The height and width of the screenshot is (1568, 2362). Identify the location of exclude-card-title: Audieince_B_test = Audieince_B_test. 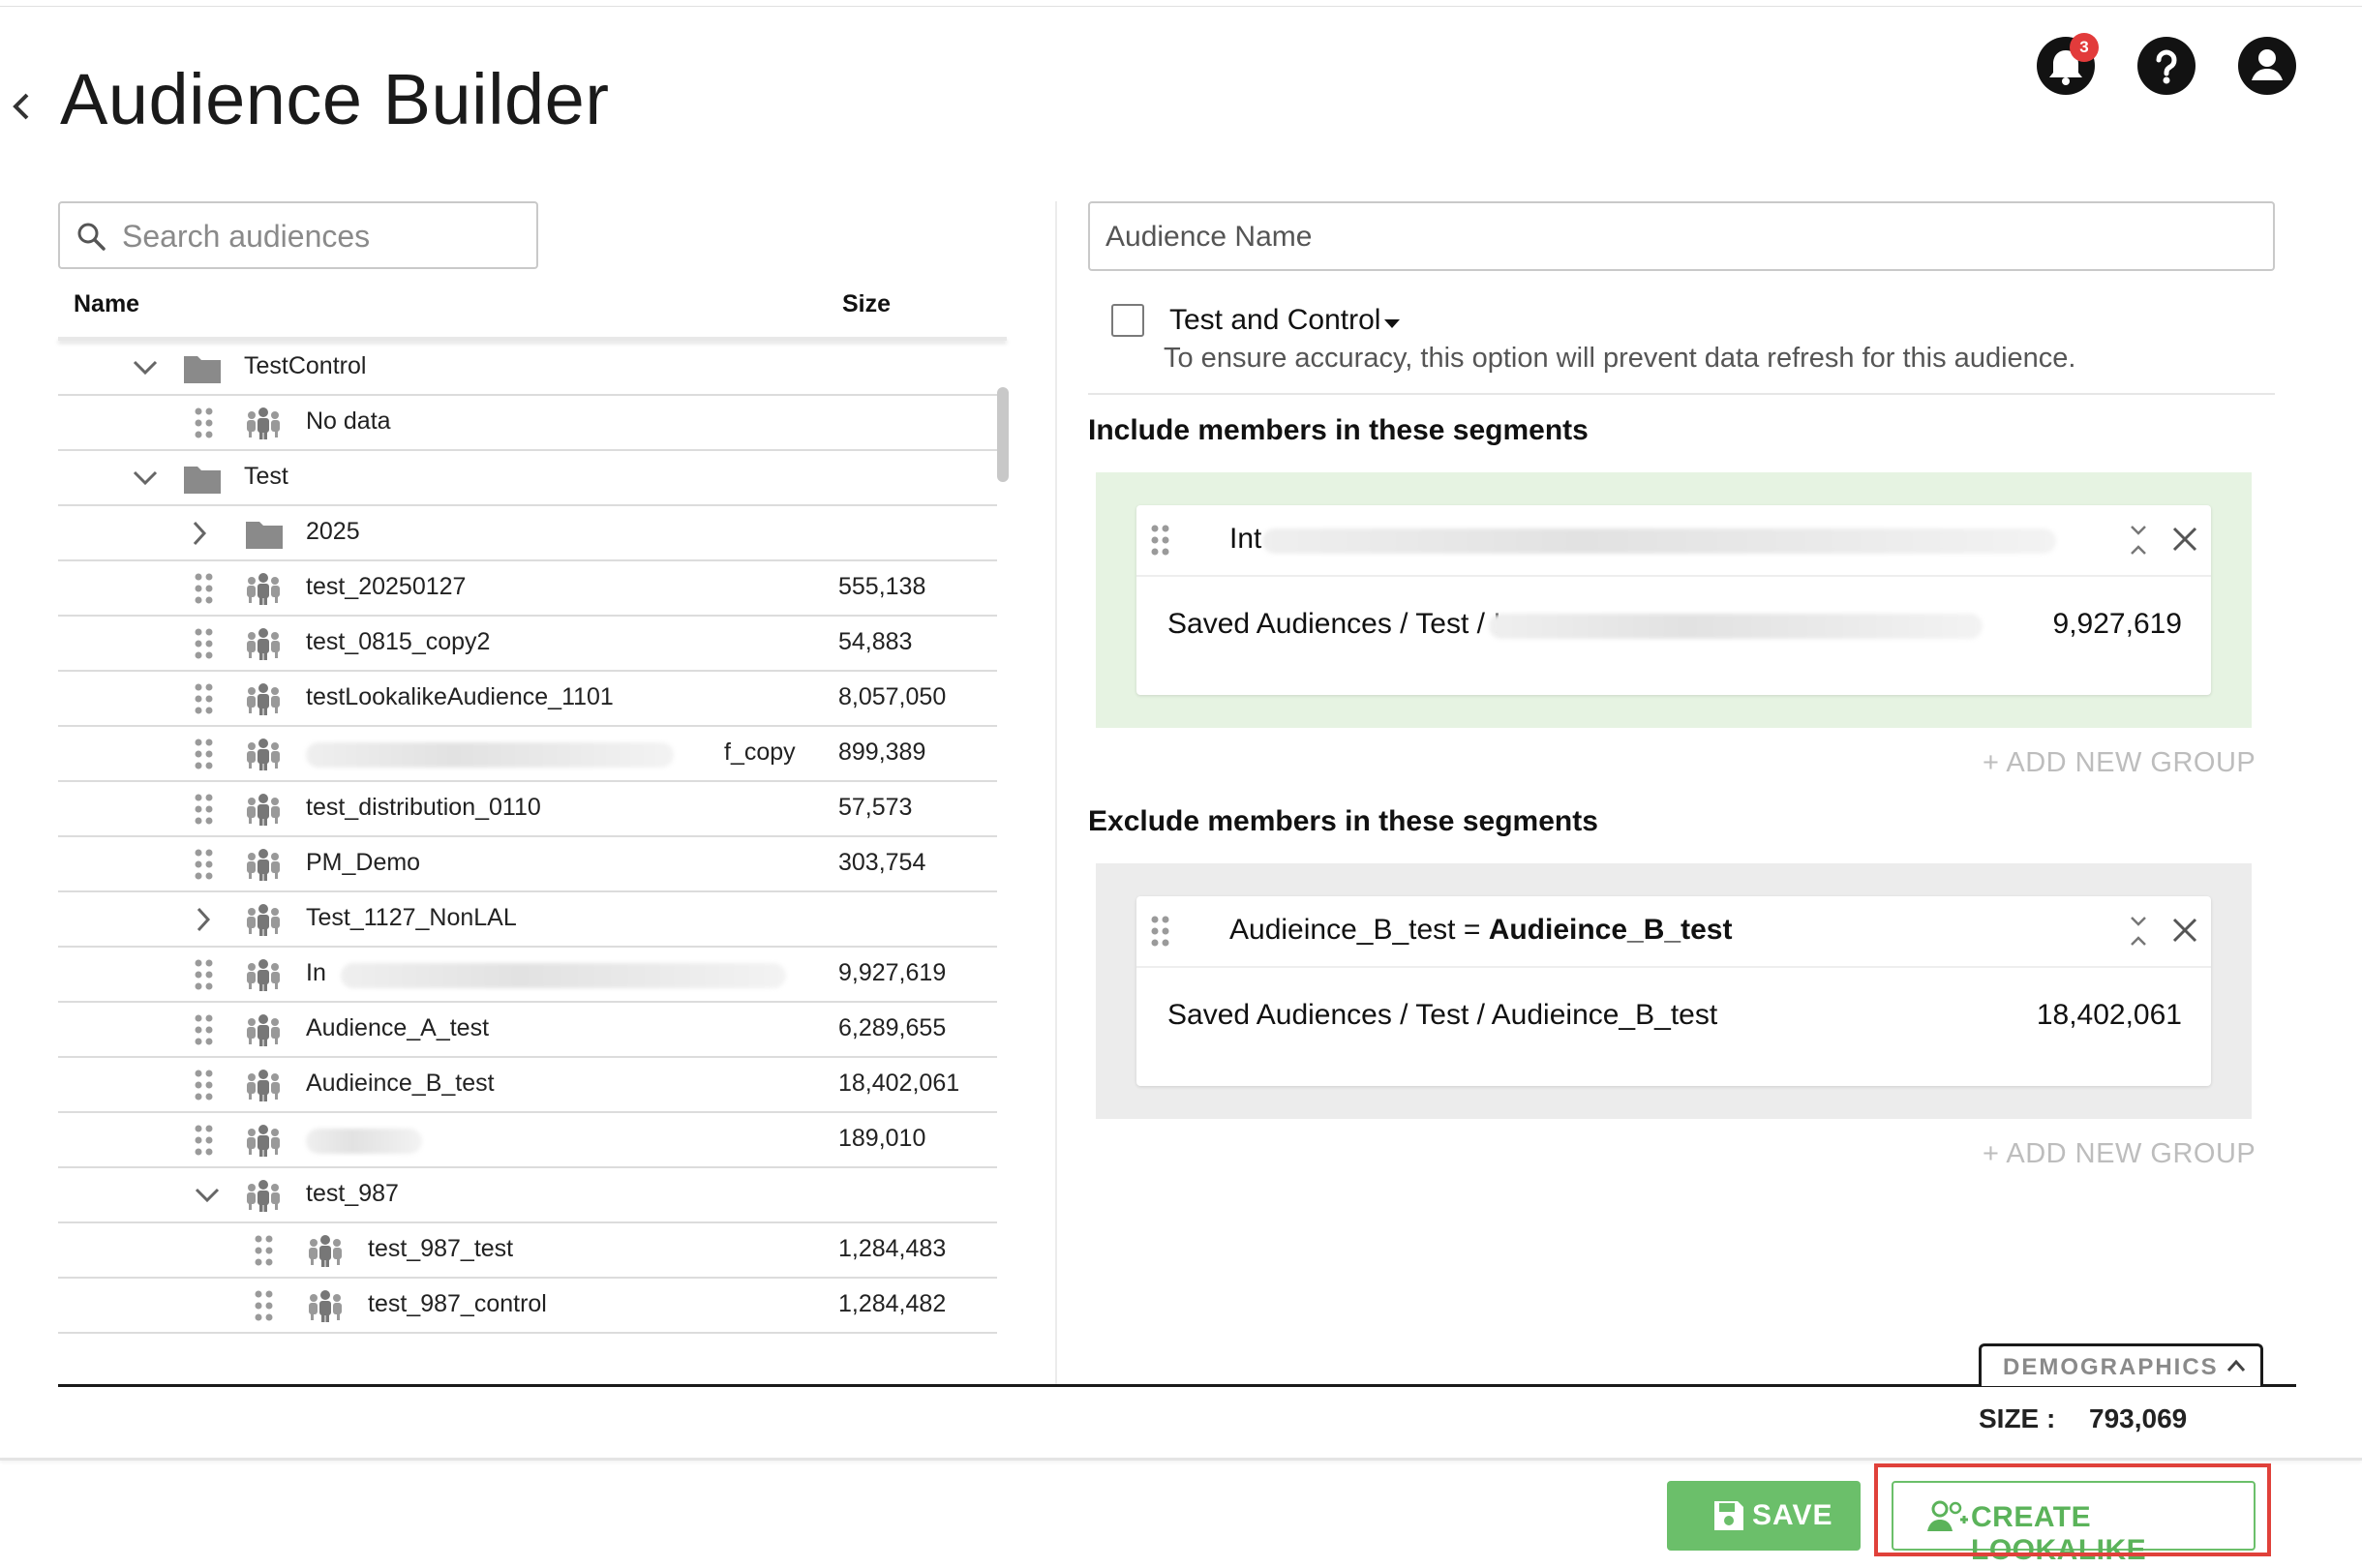
(1480, 930).